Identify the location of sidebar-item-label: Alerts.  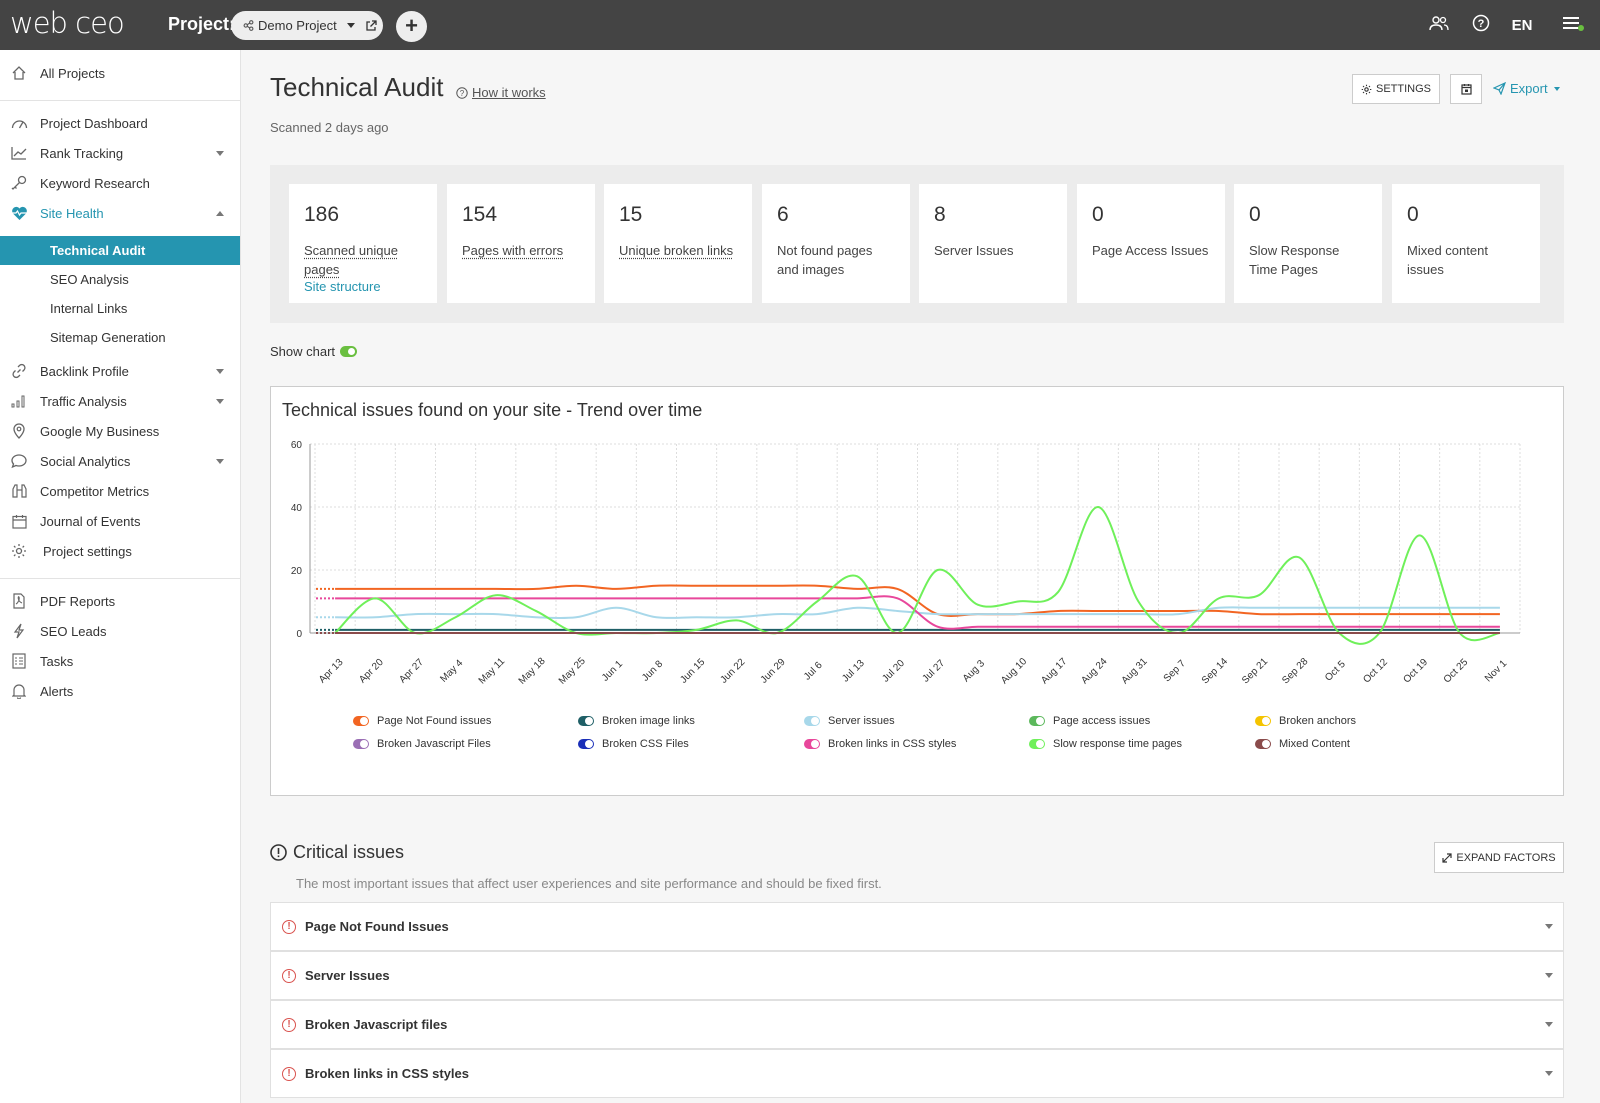
(57, 691).